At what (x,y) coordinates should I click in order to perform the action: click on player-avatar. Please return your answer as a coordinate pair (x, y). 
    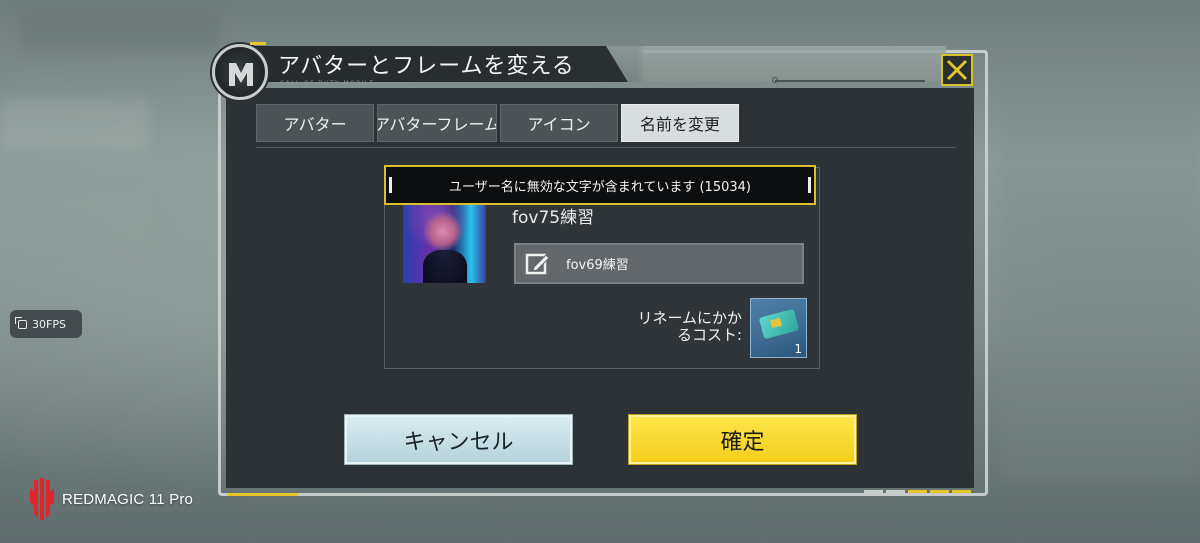
    Looking at the image, I should click on (444, 241).